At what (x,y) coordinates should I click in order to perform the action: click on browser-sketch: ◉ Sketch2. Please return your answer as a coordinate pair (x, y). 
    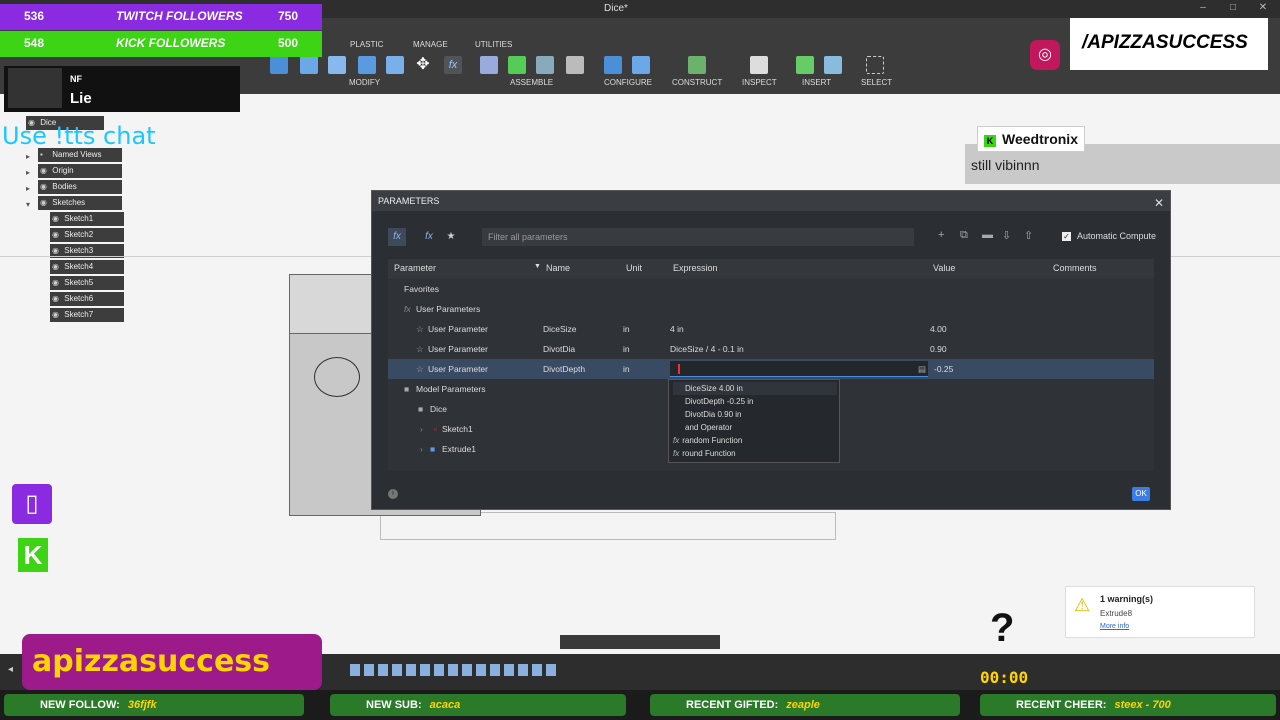
    Looking at the image, I should click on (87, 235).